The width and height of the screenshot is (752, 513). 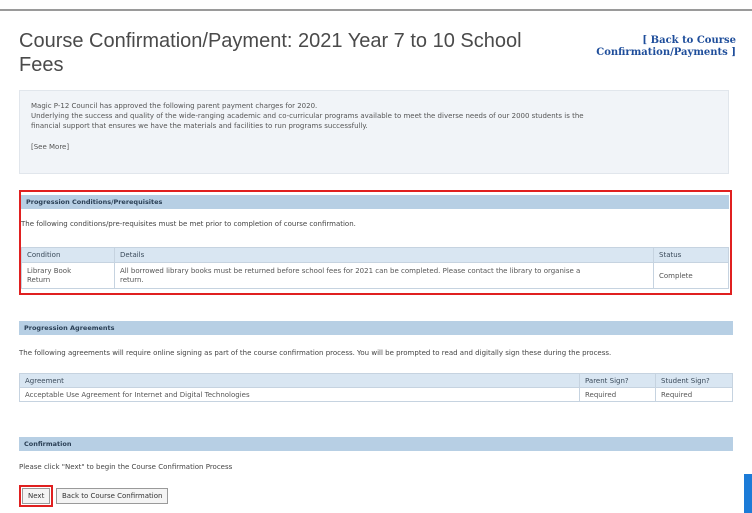 I want to click on parent-sign-cell: Required, so click(x=617, y=394).